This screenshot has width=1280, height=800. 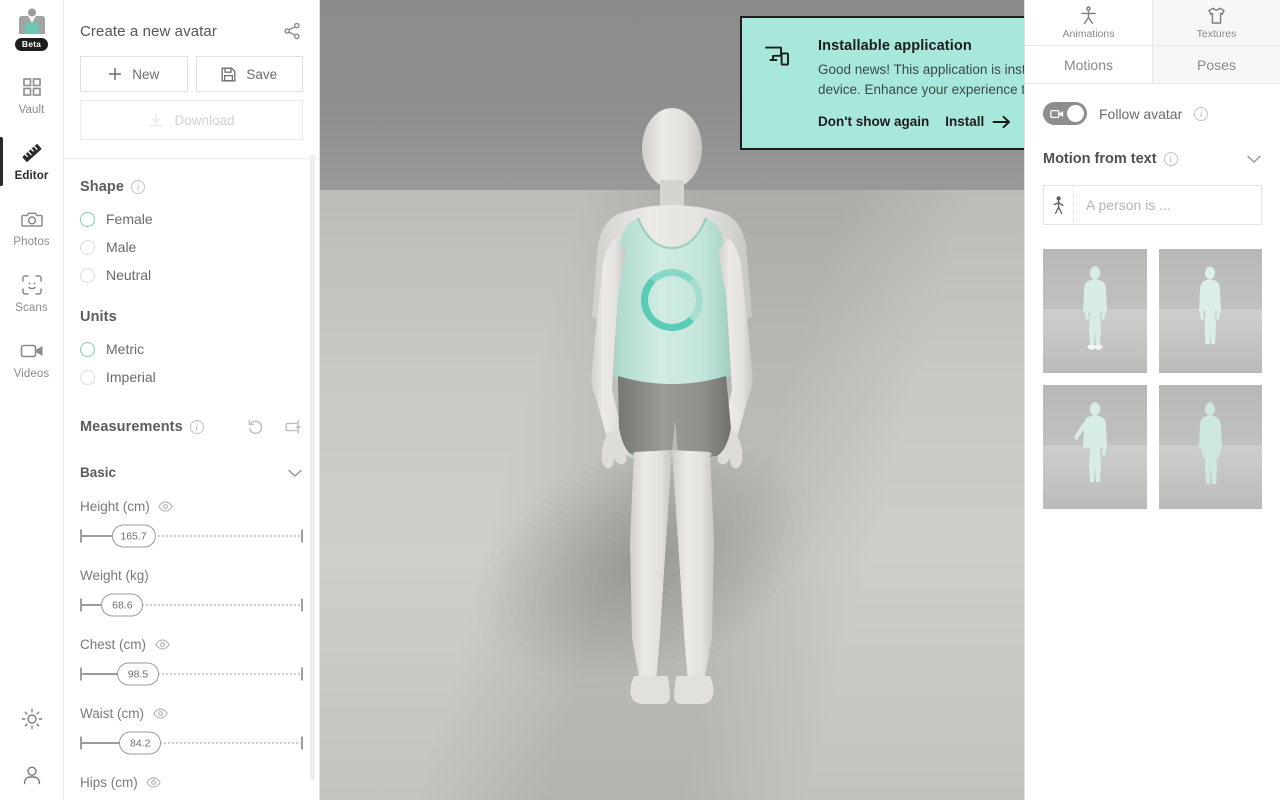 What do you see at coordinates (1095, 444) in the screenshot?
I see `thumb-avatar-figure` at bounding box center [1095, 444].